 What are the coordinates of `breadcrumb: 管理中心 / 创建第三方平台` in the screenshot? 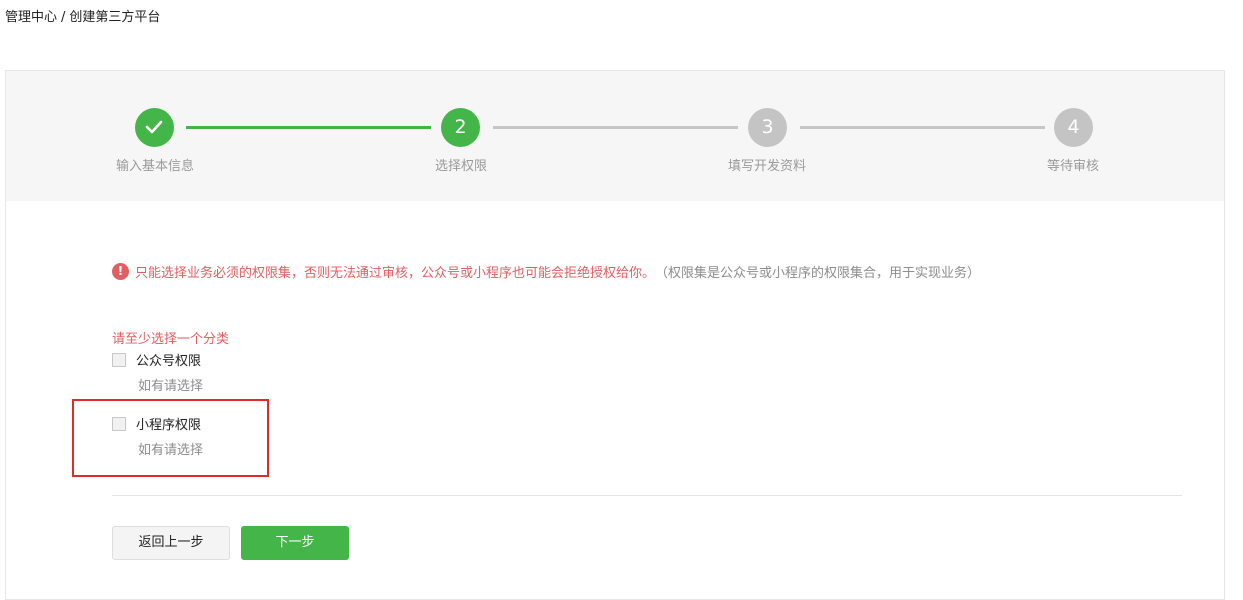 It's located at (82, 15).